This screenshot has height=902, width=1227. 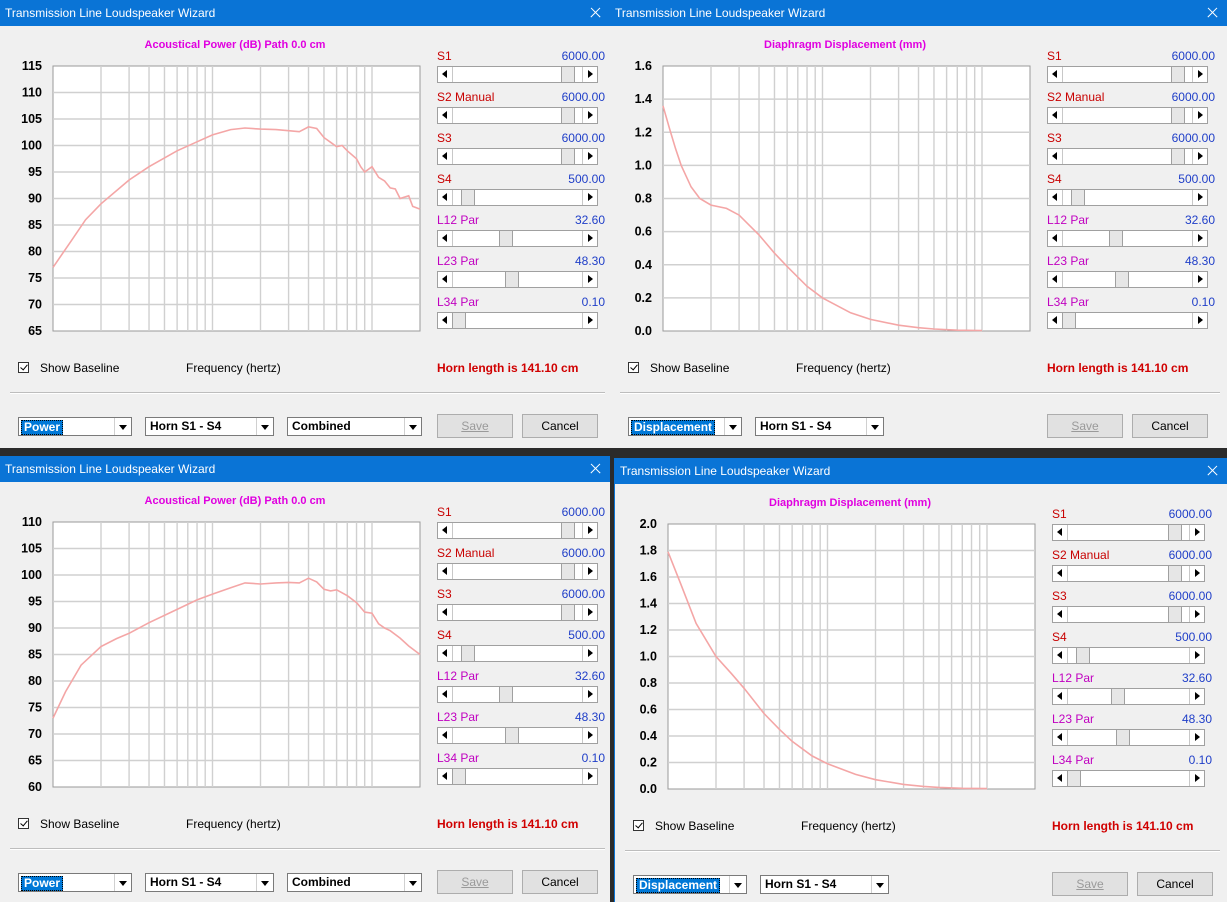 What do you see at coordinates (79, 824) in the screenshot?
I see `show-baseline-label: Show Baseline` at bounding box center [79, 824].